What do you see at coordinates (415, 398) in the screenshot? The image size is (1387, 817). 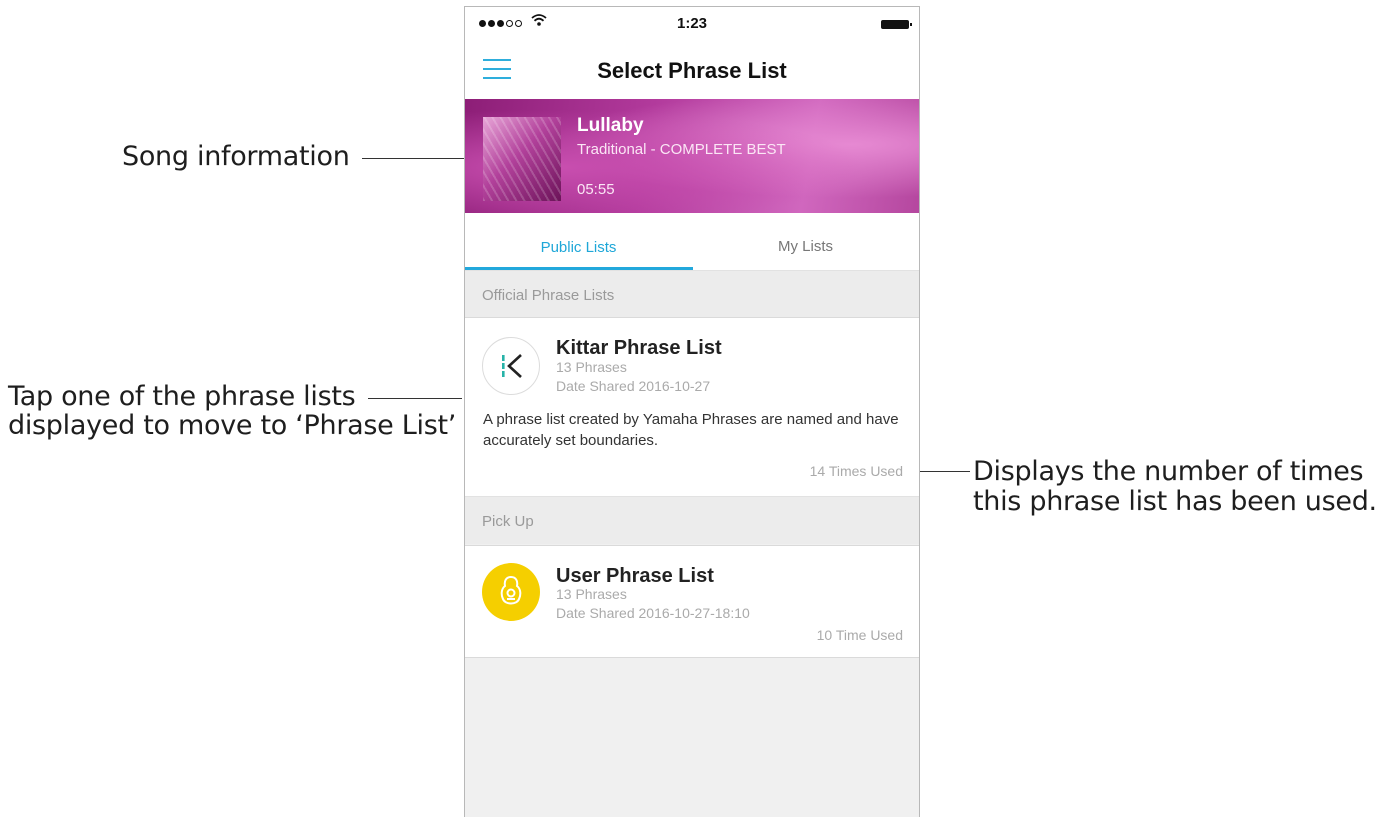 I see `tap-phrase-list-leader` at bounding box center [415, 398].